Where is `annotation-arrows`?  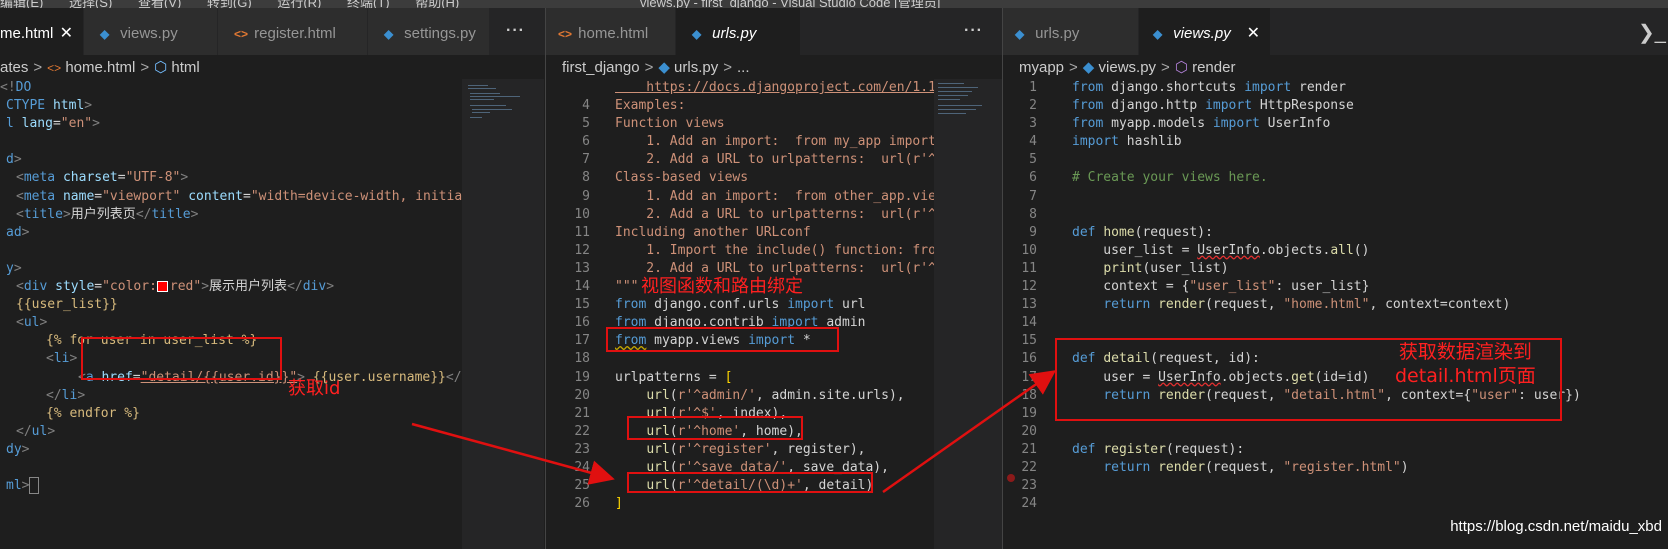
annotation-arrows is located at coordinates (734, 432).